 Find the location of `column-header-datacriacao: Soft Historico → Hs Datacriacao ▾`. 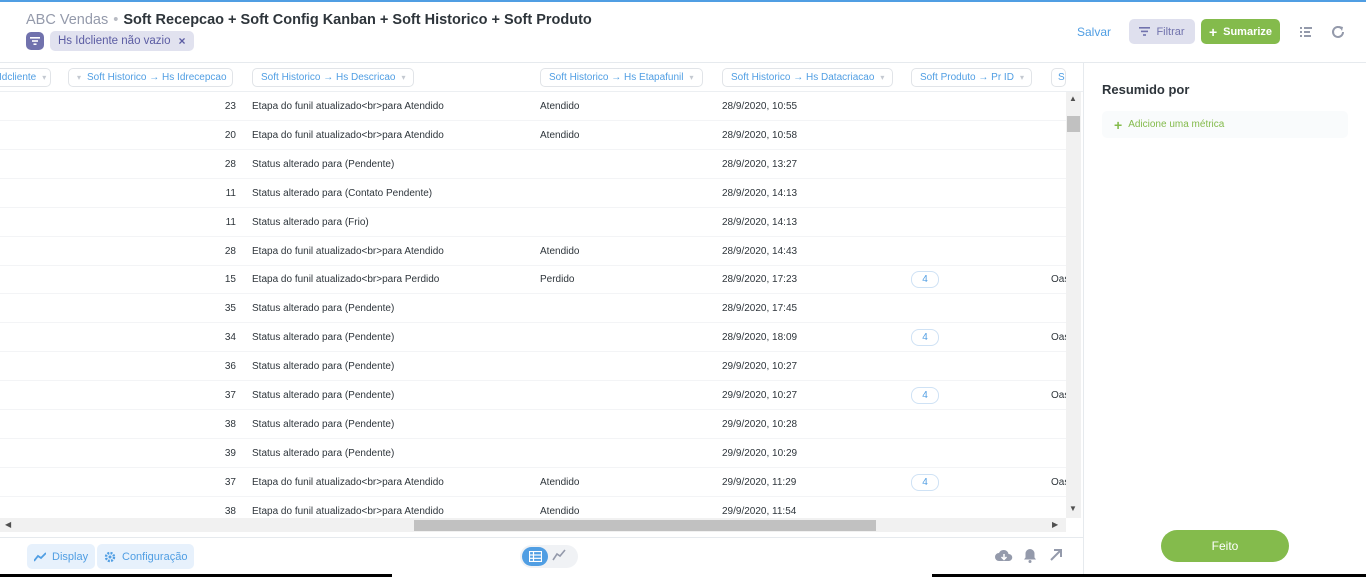

column-header-datacriacao: Soft Historico → Hs Datacriacao ▾ is located at coordinates (807, 77).